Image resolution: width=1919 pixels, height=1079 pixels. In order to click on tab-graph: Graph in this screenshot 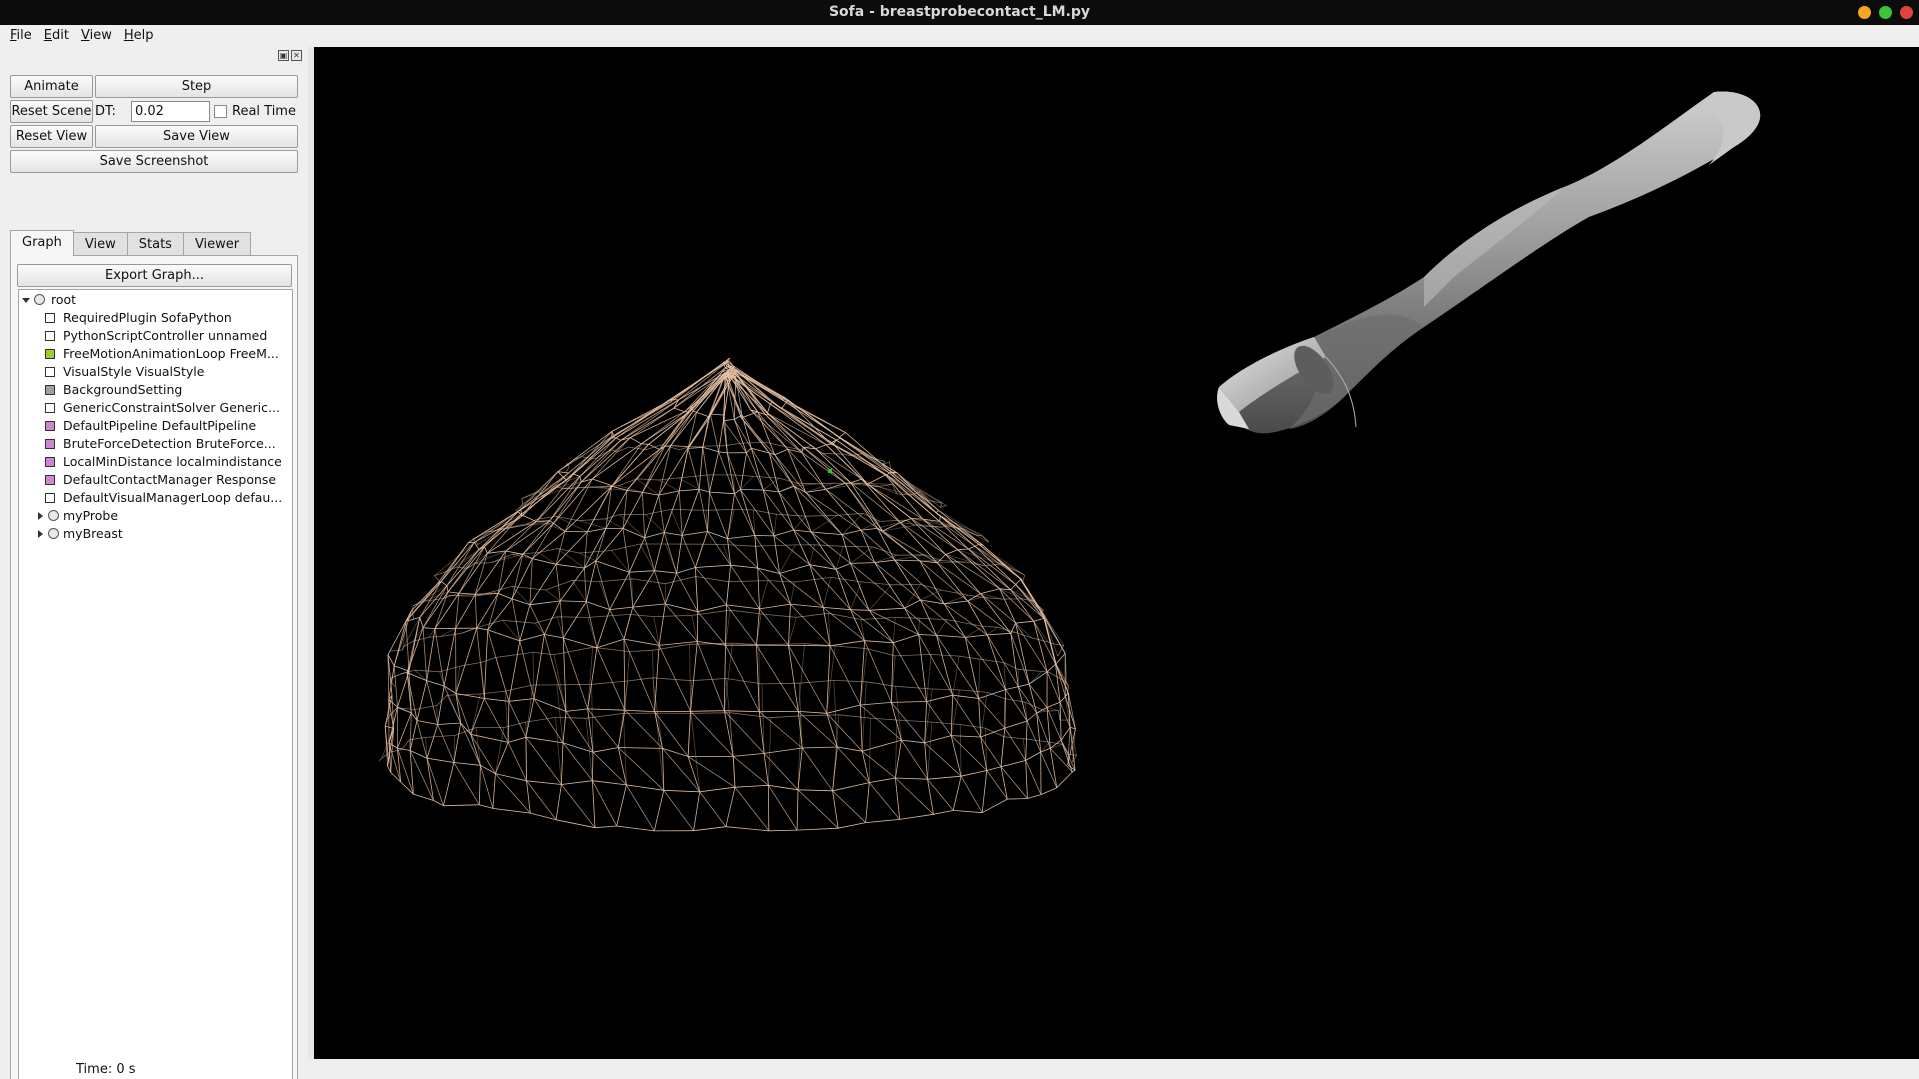, I will do `click(42, 243)`.